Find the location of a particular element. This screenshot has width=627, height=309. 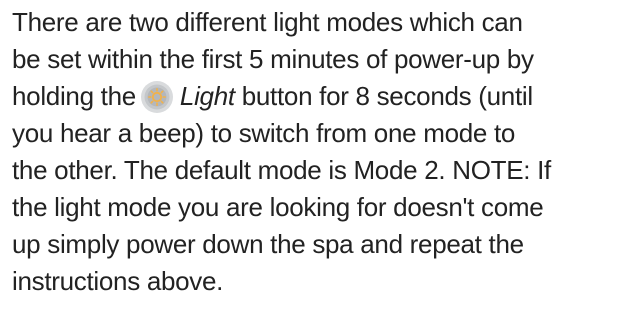

paragraph-line-3-start: holding the is located at coordinates (74, 96).